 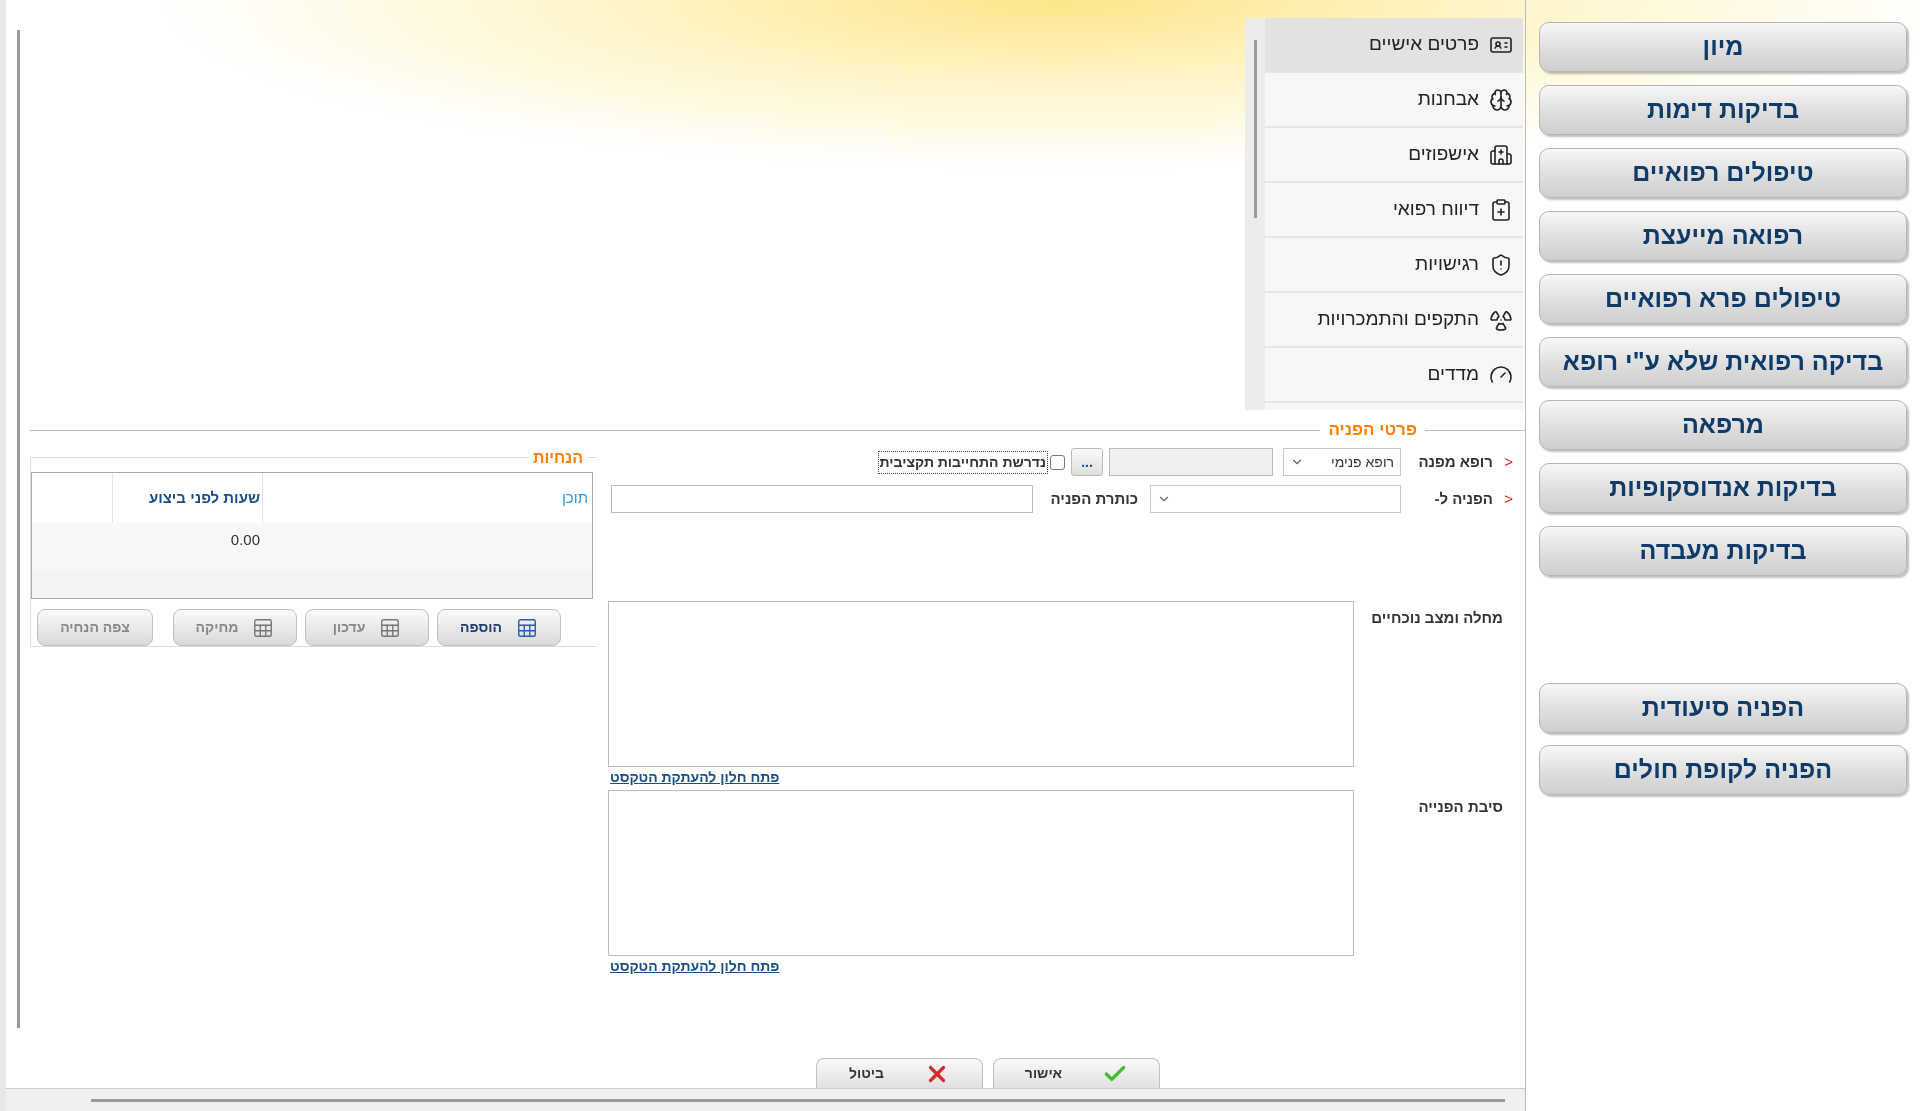 What do you see at coordinates (1723, 173) in the screenshot?
I see `menu-button: טיפולים רפואיים` at bounding box center [1723, 173].